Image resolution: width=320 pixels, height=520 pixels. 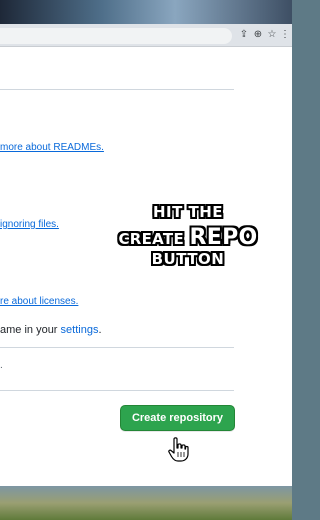 I want to click on truncated-text: ., so click(x=1, y=365).